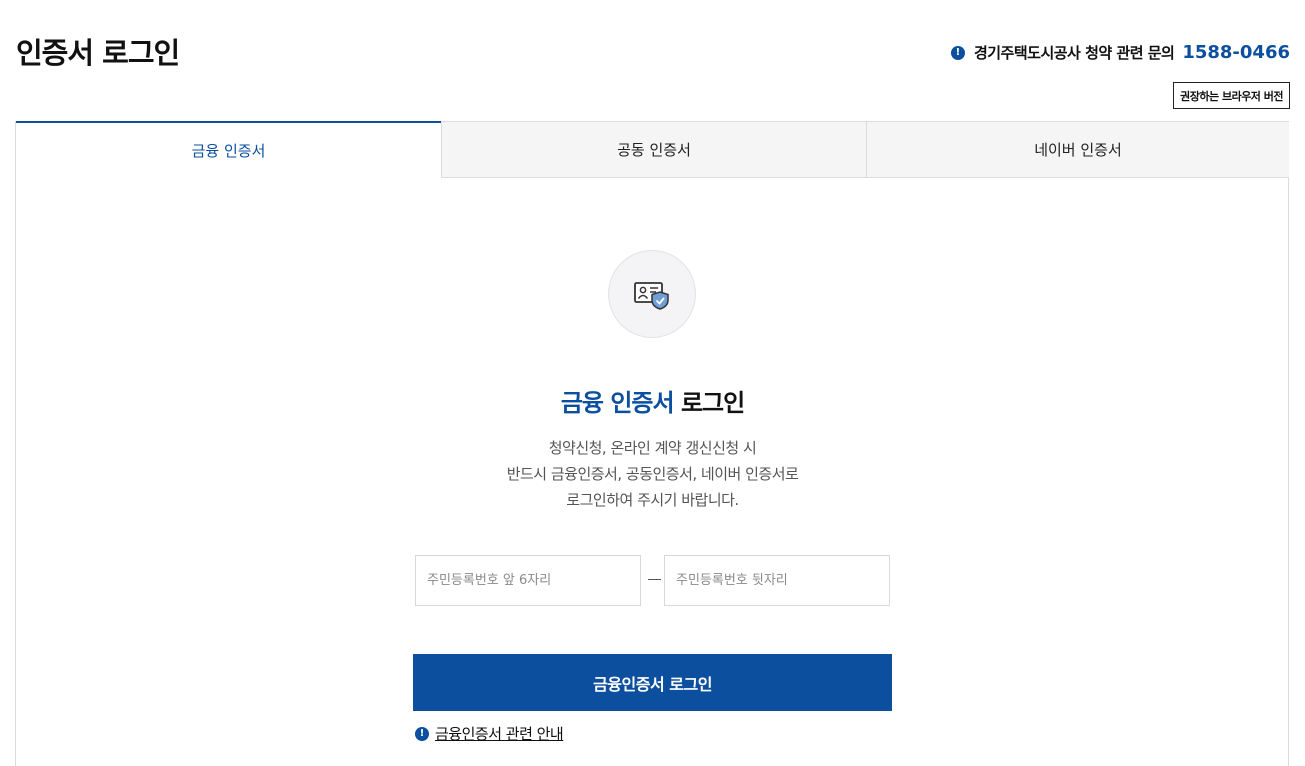 This screenshot has height=766, width=1305. I want to click on financial-cert-guide: ! 금융인증서 관련 안내, so click(489, 733).